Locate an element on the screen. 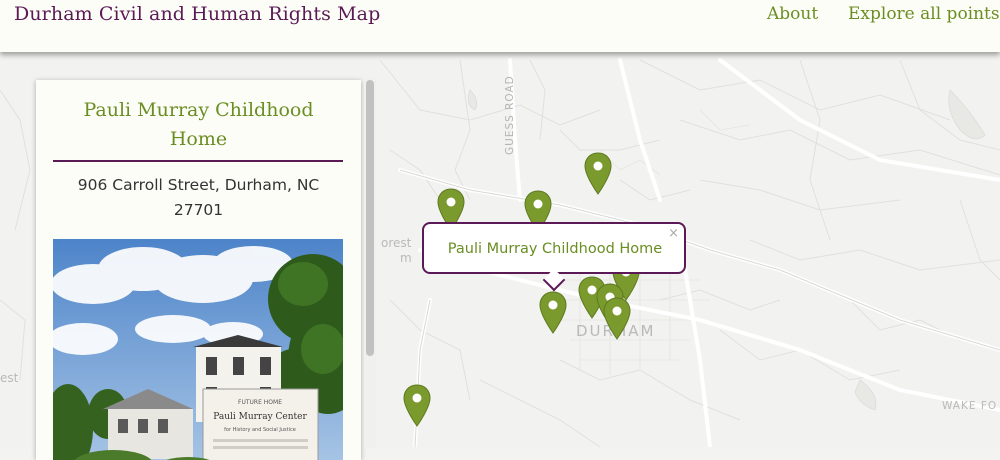 The image size is (1000, 460). photo-sign-line3: for History and Social Justice is located at coordinates (260, 430).